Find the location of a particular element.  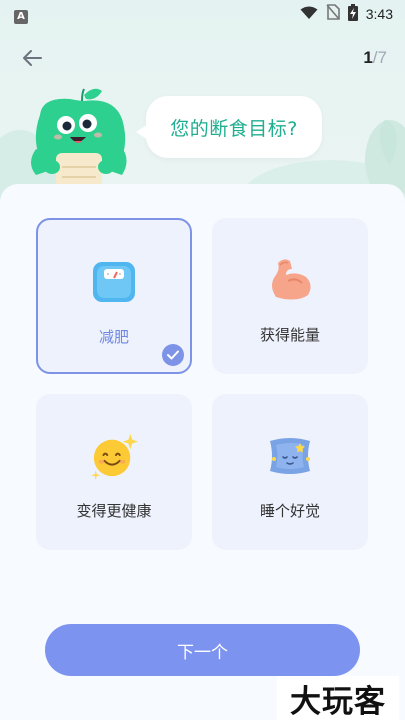

question-bubble: 您的断食目标? is located at coordinates (229, 127).